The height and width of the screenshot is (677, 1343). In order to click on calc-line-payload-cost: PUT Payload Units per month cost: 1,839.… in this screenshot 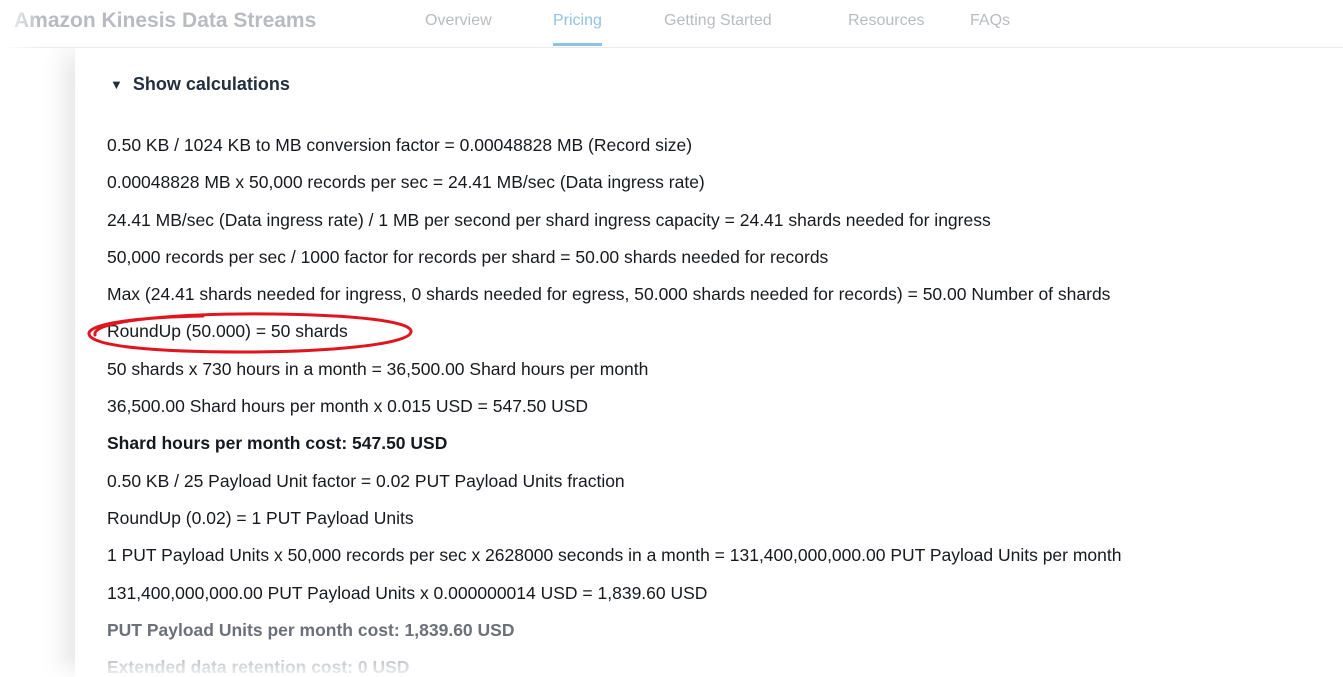, I will do `click(311, 629)`.